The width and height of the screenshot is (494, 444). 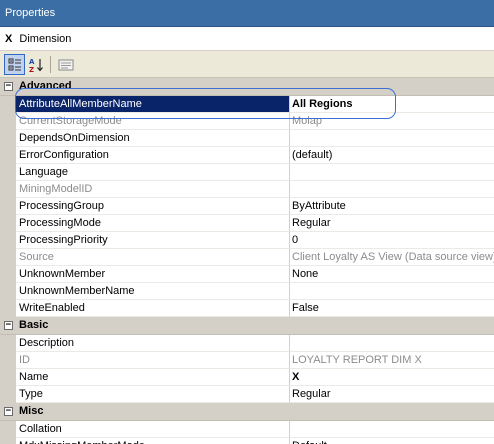 I want to click on toolbar-separator, so click(x=50, y=64).